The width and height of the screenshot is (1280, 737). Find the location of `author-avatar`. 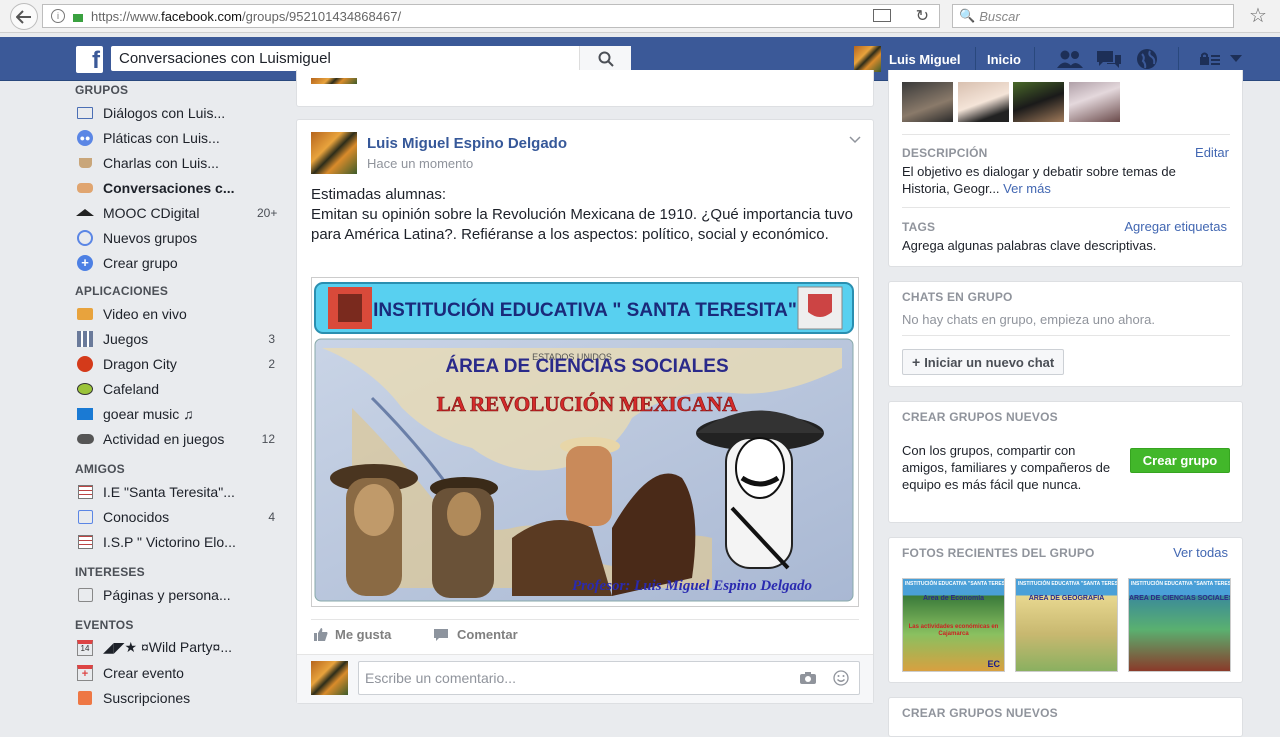

author-avatar is located at coordinates (334, 153).